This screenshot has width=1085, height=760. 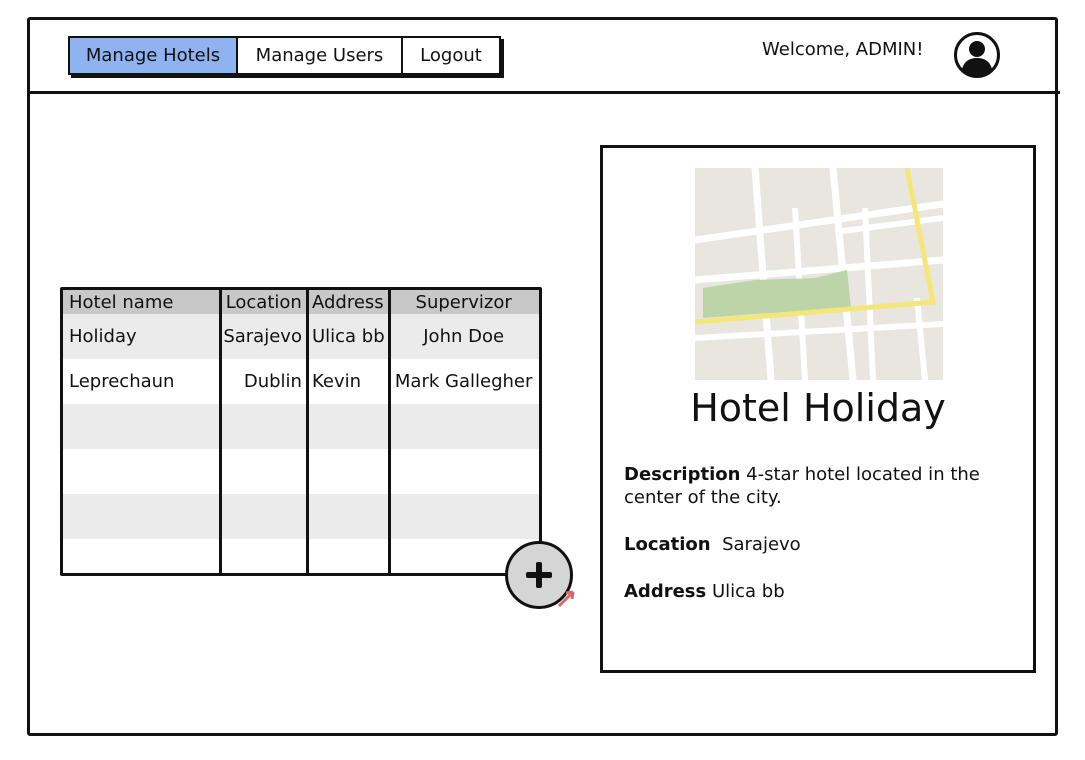 I want to click on address-value: Ulica bb, so click(x=748, y=591).